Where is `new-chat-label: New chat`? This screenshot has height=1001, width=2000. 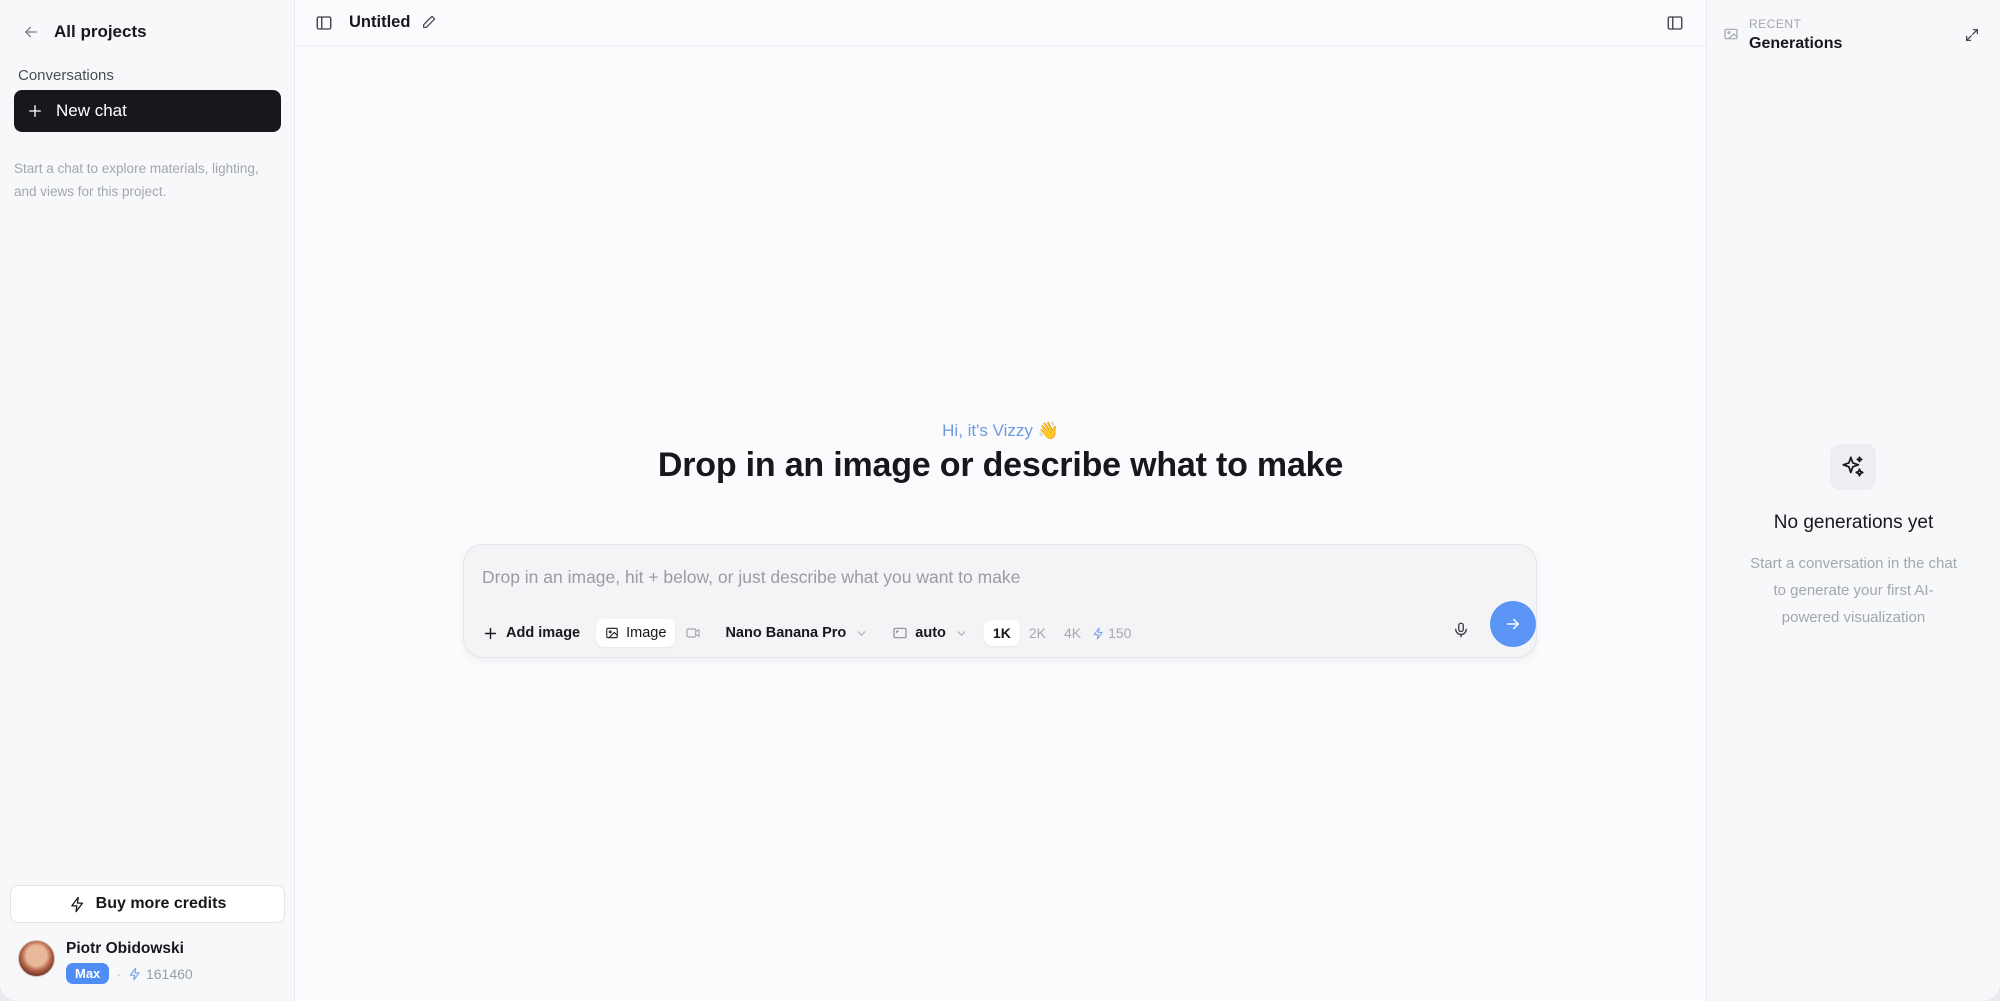
new-chat-label: New chat is located at coordinates (91, 110).